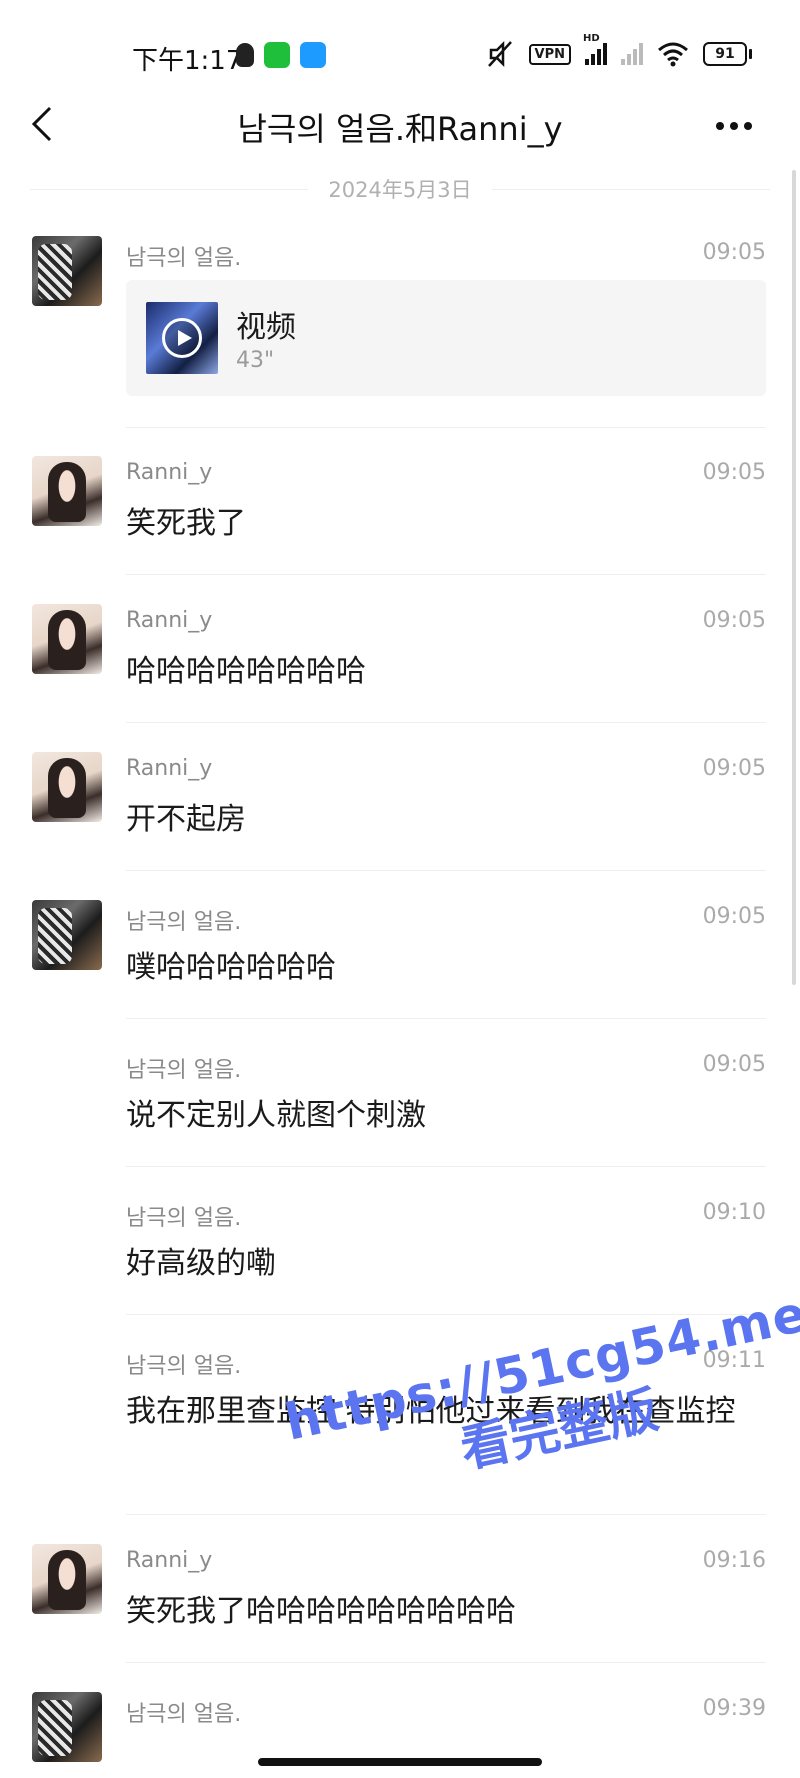  I want to click on nav-bar: 남극의 얼음.和Ranni_y, so click(400, 125).